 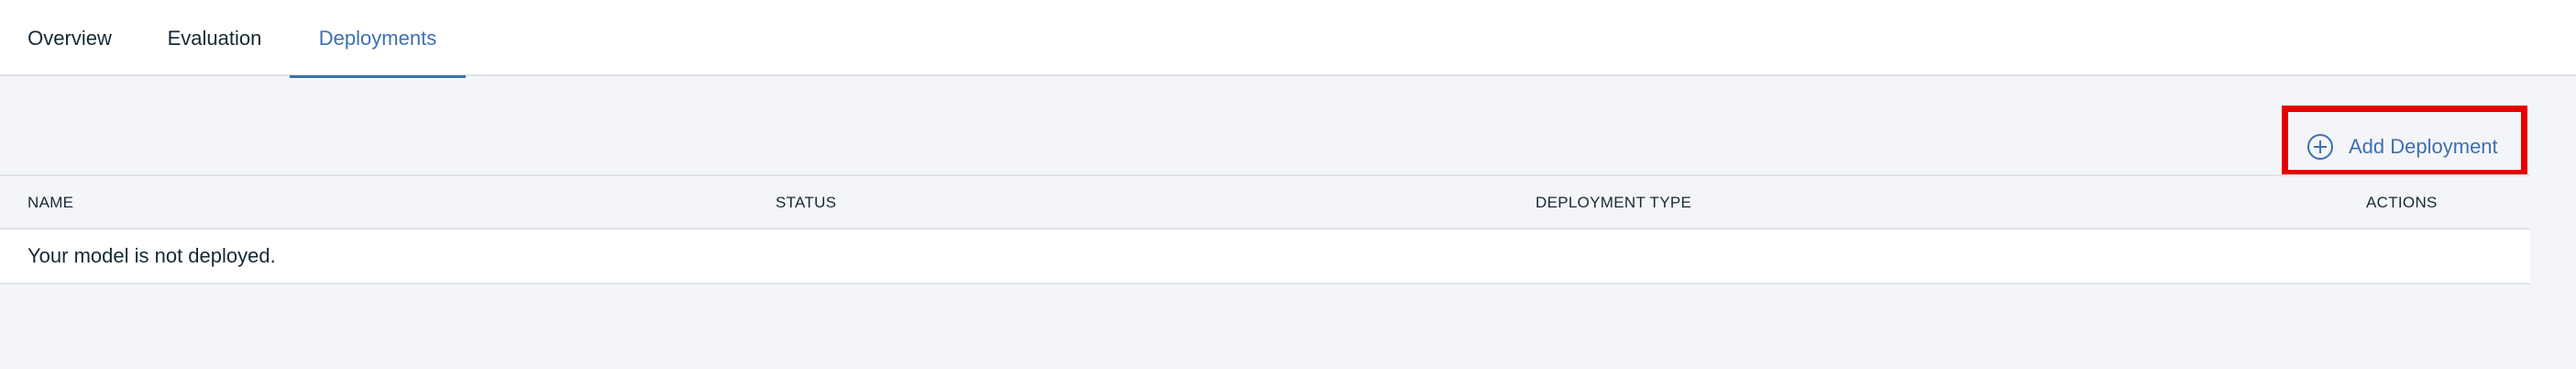 I want to click on tab-overview: Overview, so click(x=69, y=38).